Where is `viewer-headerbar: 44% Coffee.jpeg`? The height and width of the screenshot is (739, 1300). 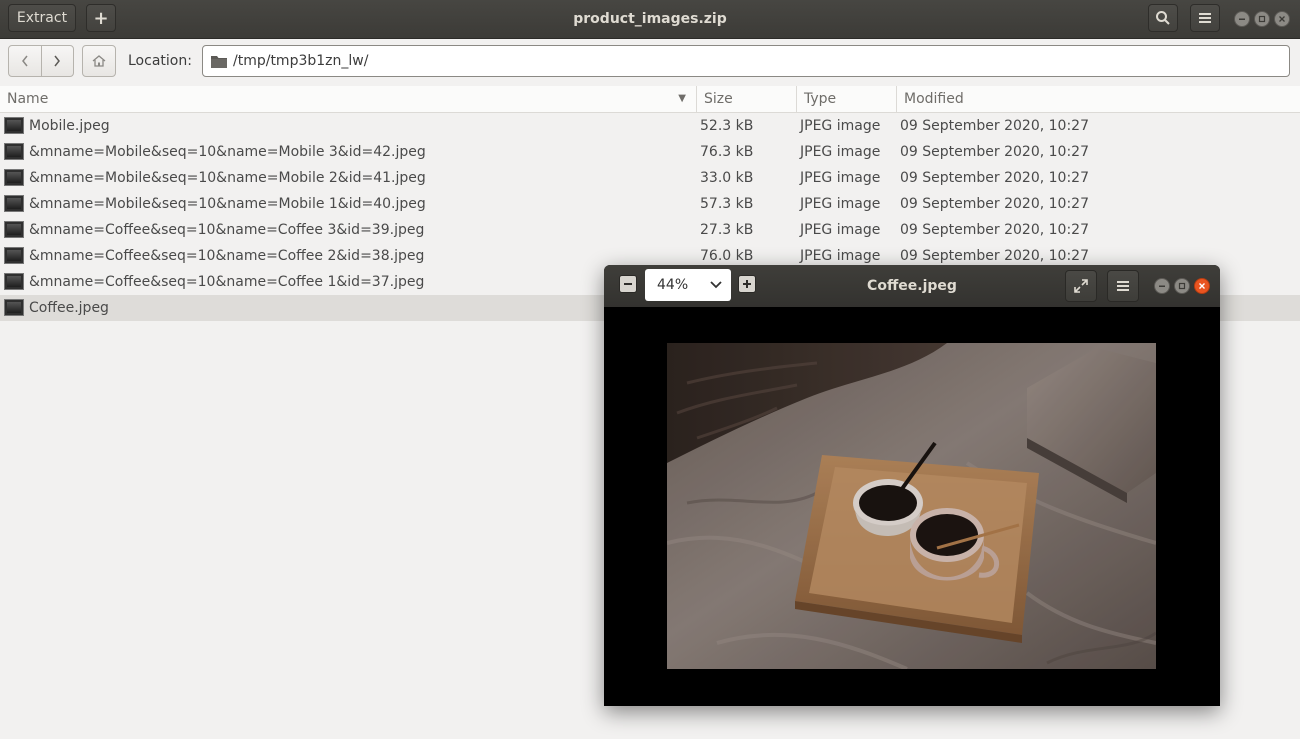 viewer-headerbar: 44% Coffee.jpeg is located at coordinates (912, 286).